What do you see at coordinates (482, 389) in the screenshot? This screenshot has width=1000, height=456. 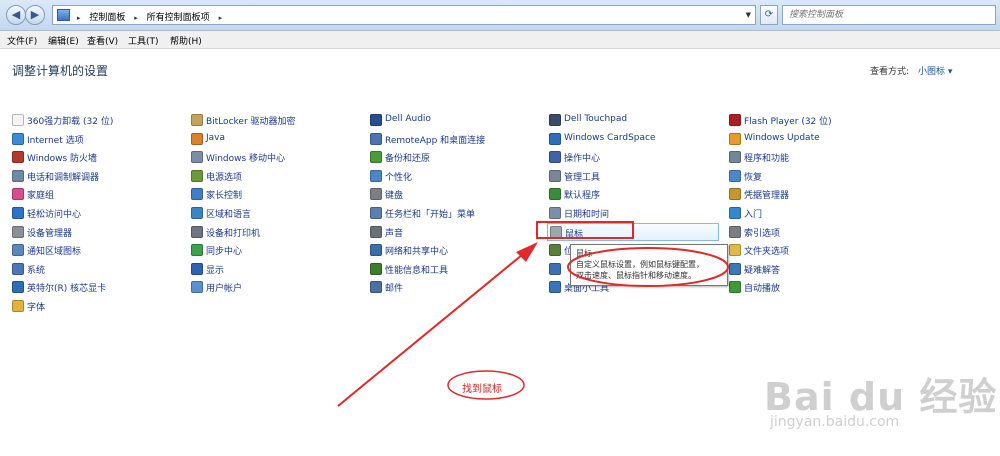 I see `annotation-label: 找到鼠标` at bounding box center [482, 389].